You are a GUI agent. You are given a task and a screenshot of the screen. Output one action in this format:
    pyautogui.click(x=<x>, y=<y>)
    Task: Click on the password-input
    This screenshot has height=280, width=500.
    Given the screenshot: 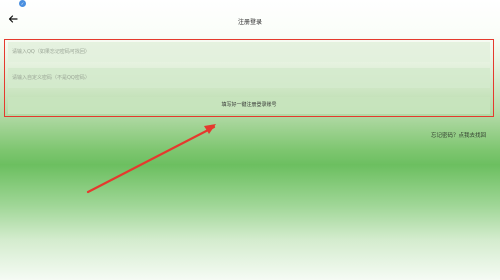 What is the action you would take?
    pyautogui.click(x=249, y=78)
    